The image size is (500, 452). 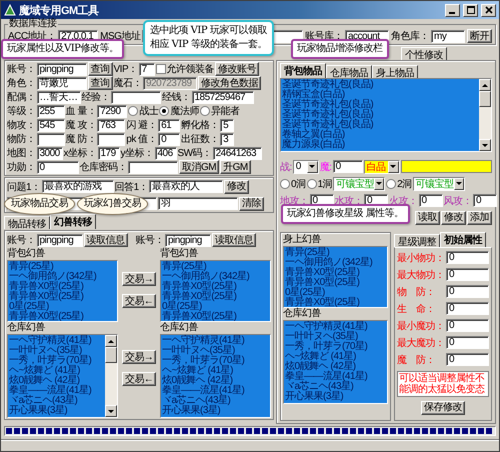 What do you see at coordinates (198, 203) in the screenshot?
I see `text-field: 羽` at bounding box center [198, 203].